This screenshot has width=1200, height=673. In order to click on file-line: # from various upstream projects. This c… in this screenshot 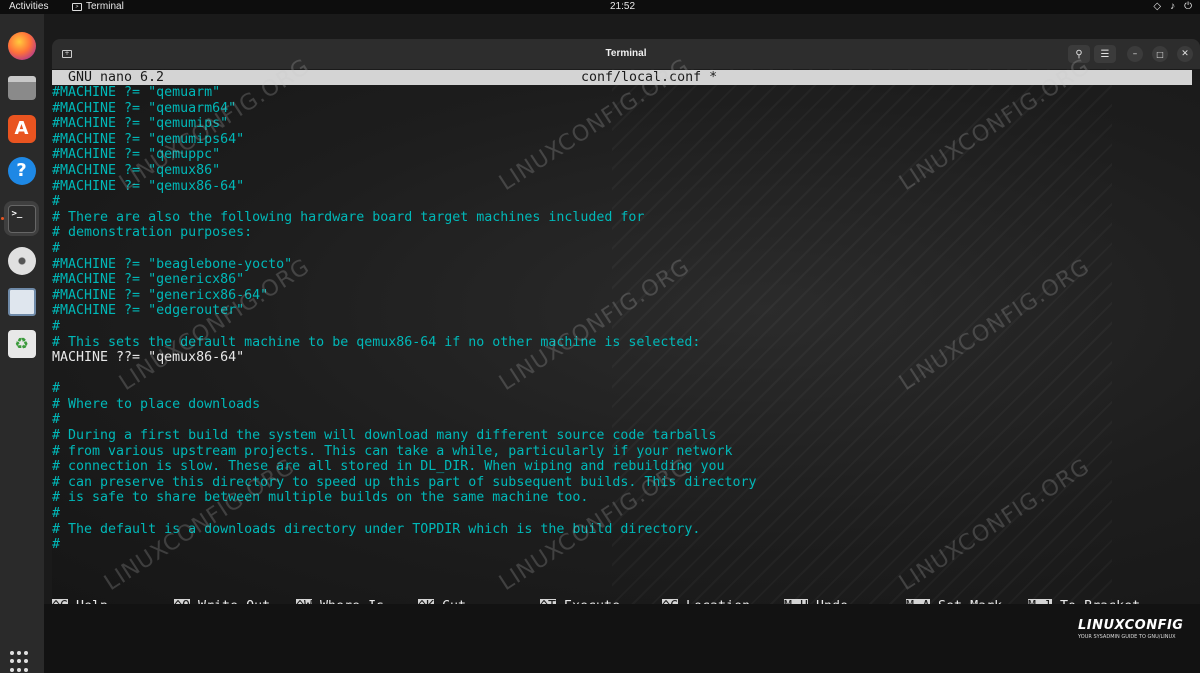, I will do `click(392, 451)`.